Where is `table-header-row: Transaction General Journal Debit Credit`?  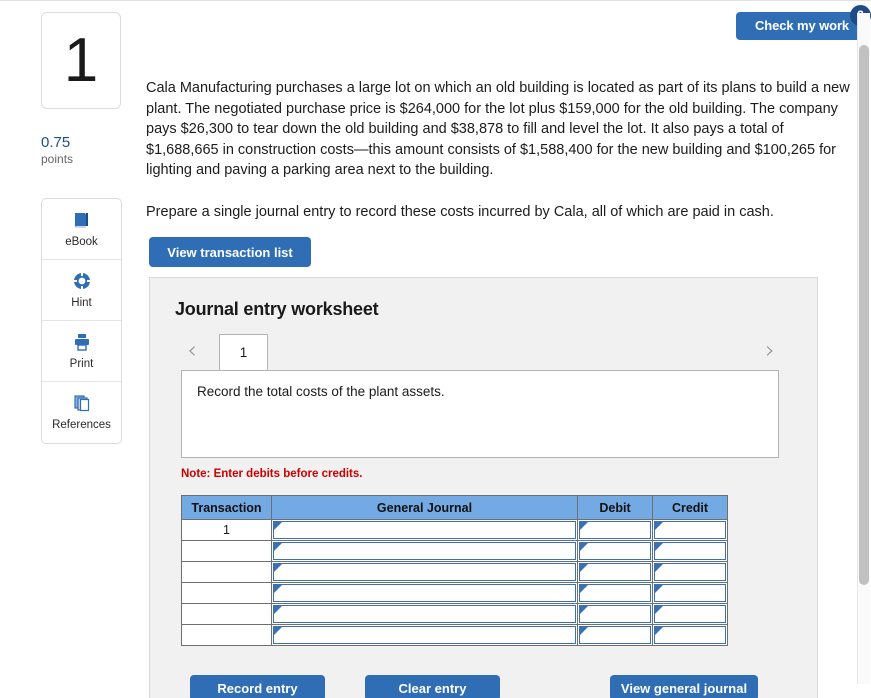 table-header-row: Transaction General Journal Debit Credit is located at coordinates (454, 507).